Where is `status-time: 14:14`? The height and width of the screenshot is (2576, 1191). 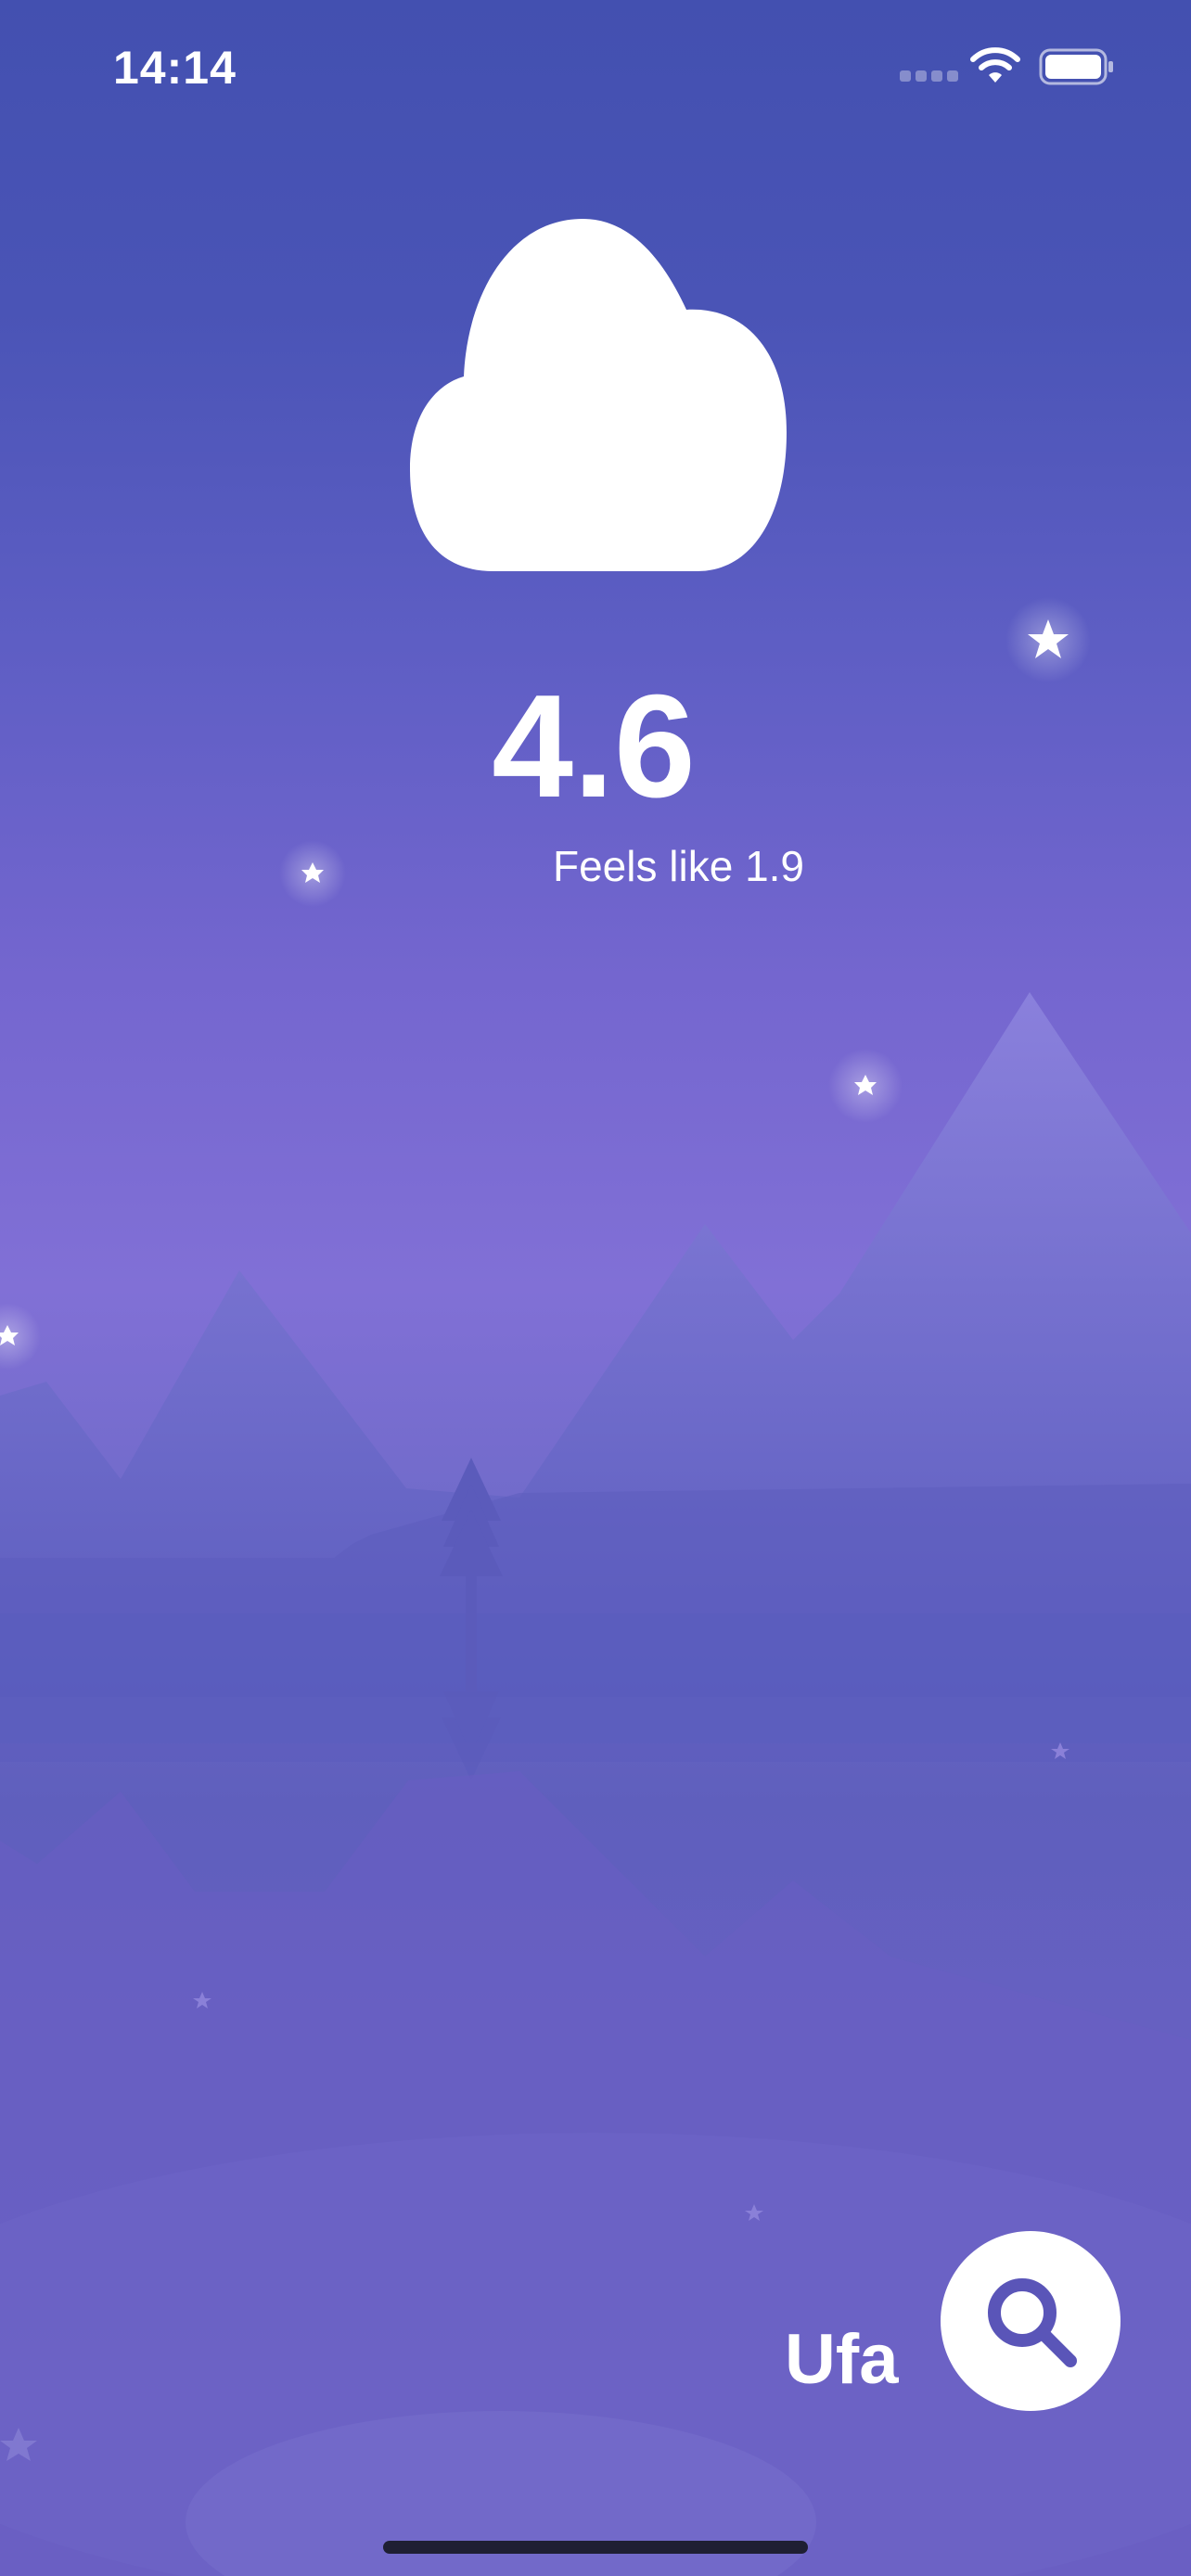 status-time: 14:14 is located at coordinates (175, 68).